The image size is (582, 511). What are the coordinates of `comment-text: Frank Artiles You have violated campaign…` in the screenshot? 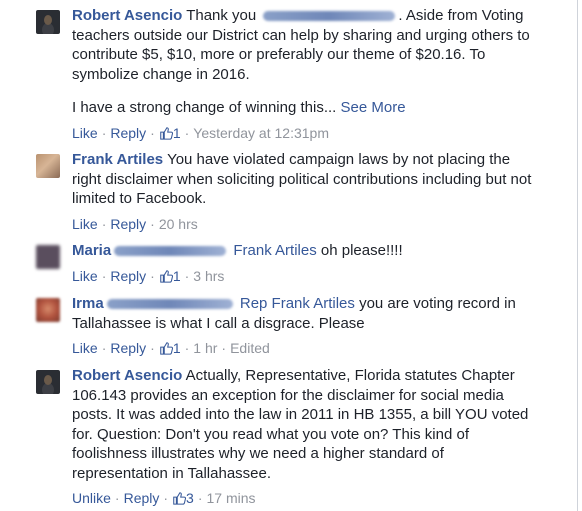 It's located at (307, 179).